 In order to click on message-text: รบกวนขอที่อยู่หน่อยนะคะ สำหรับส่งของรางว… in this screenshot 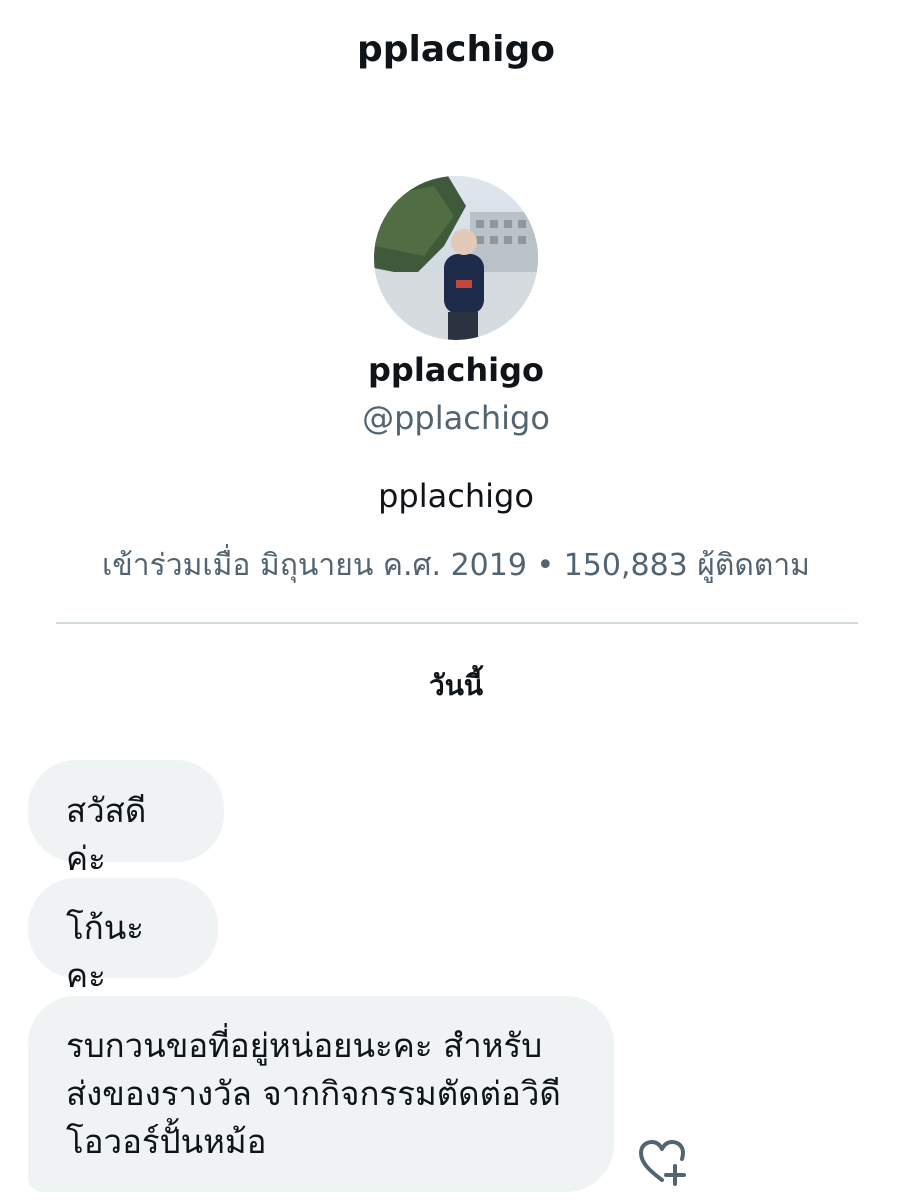, I will do `click(313, 1093)`.